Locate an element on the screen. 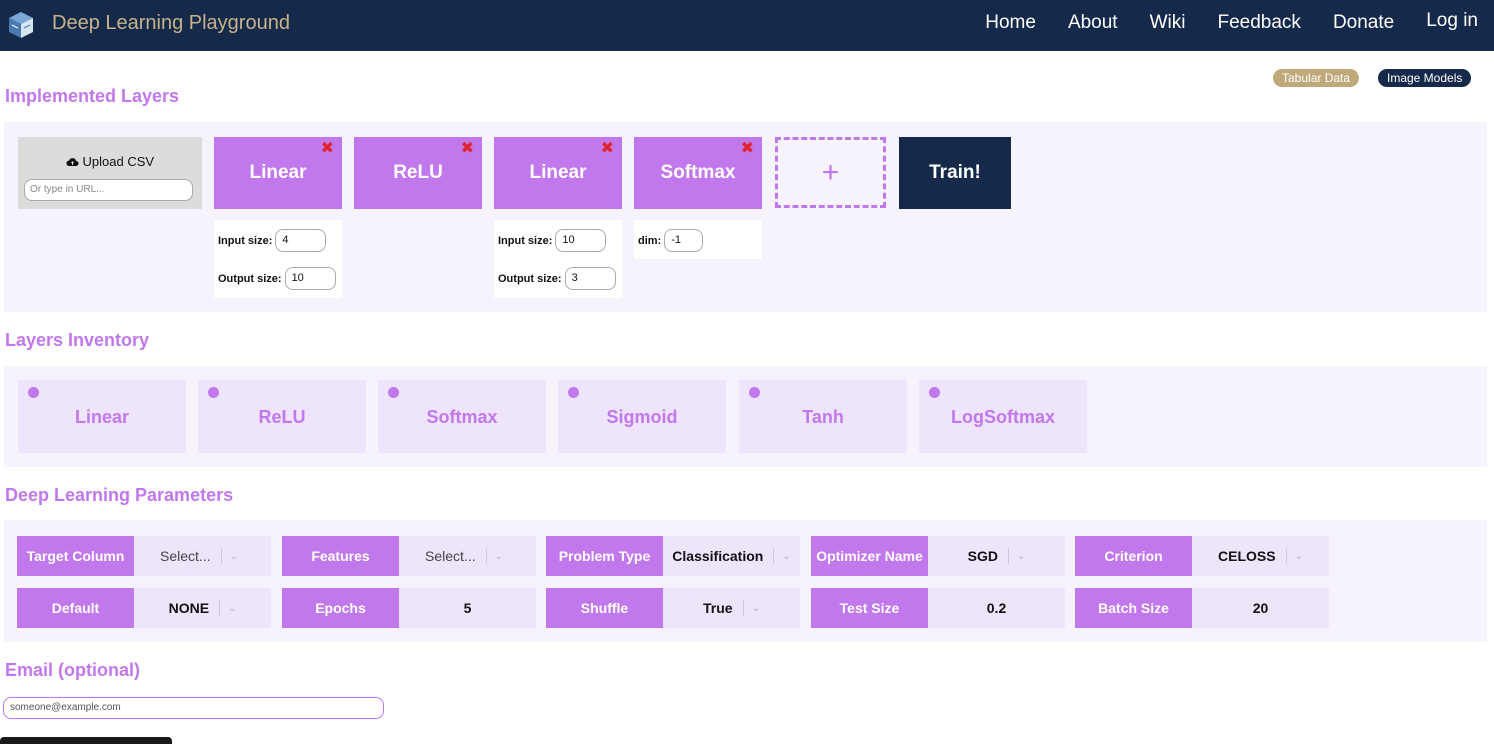 Image resolution: width=1494 pixels, height=744 pixels. test-size-input: 0.2 is located at coordinates (996, 608).